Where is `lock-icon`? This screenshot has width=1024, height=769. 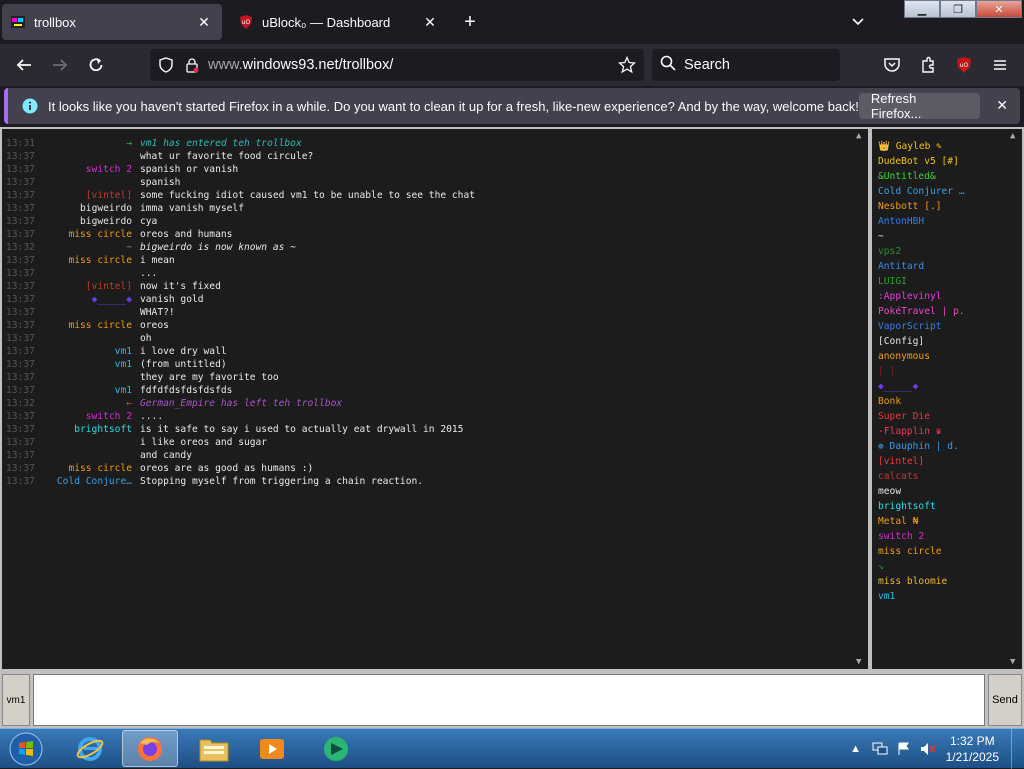
lock-icon is located at coordinates (192, 65).